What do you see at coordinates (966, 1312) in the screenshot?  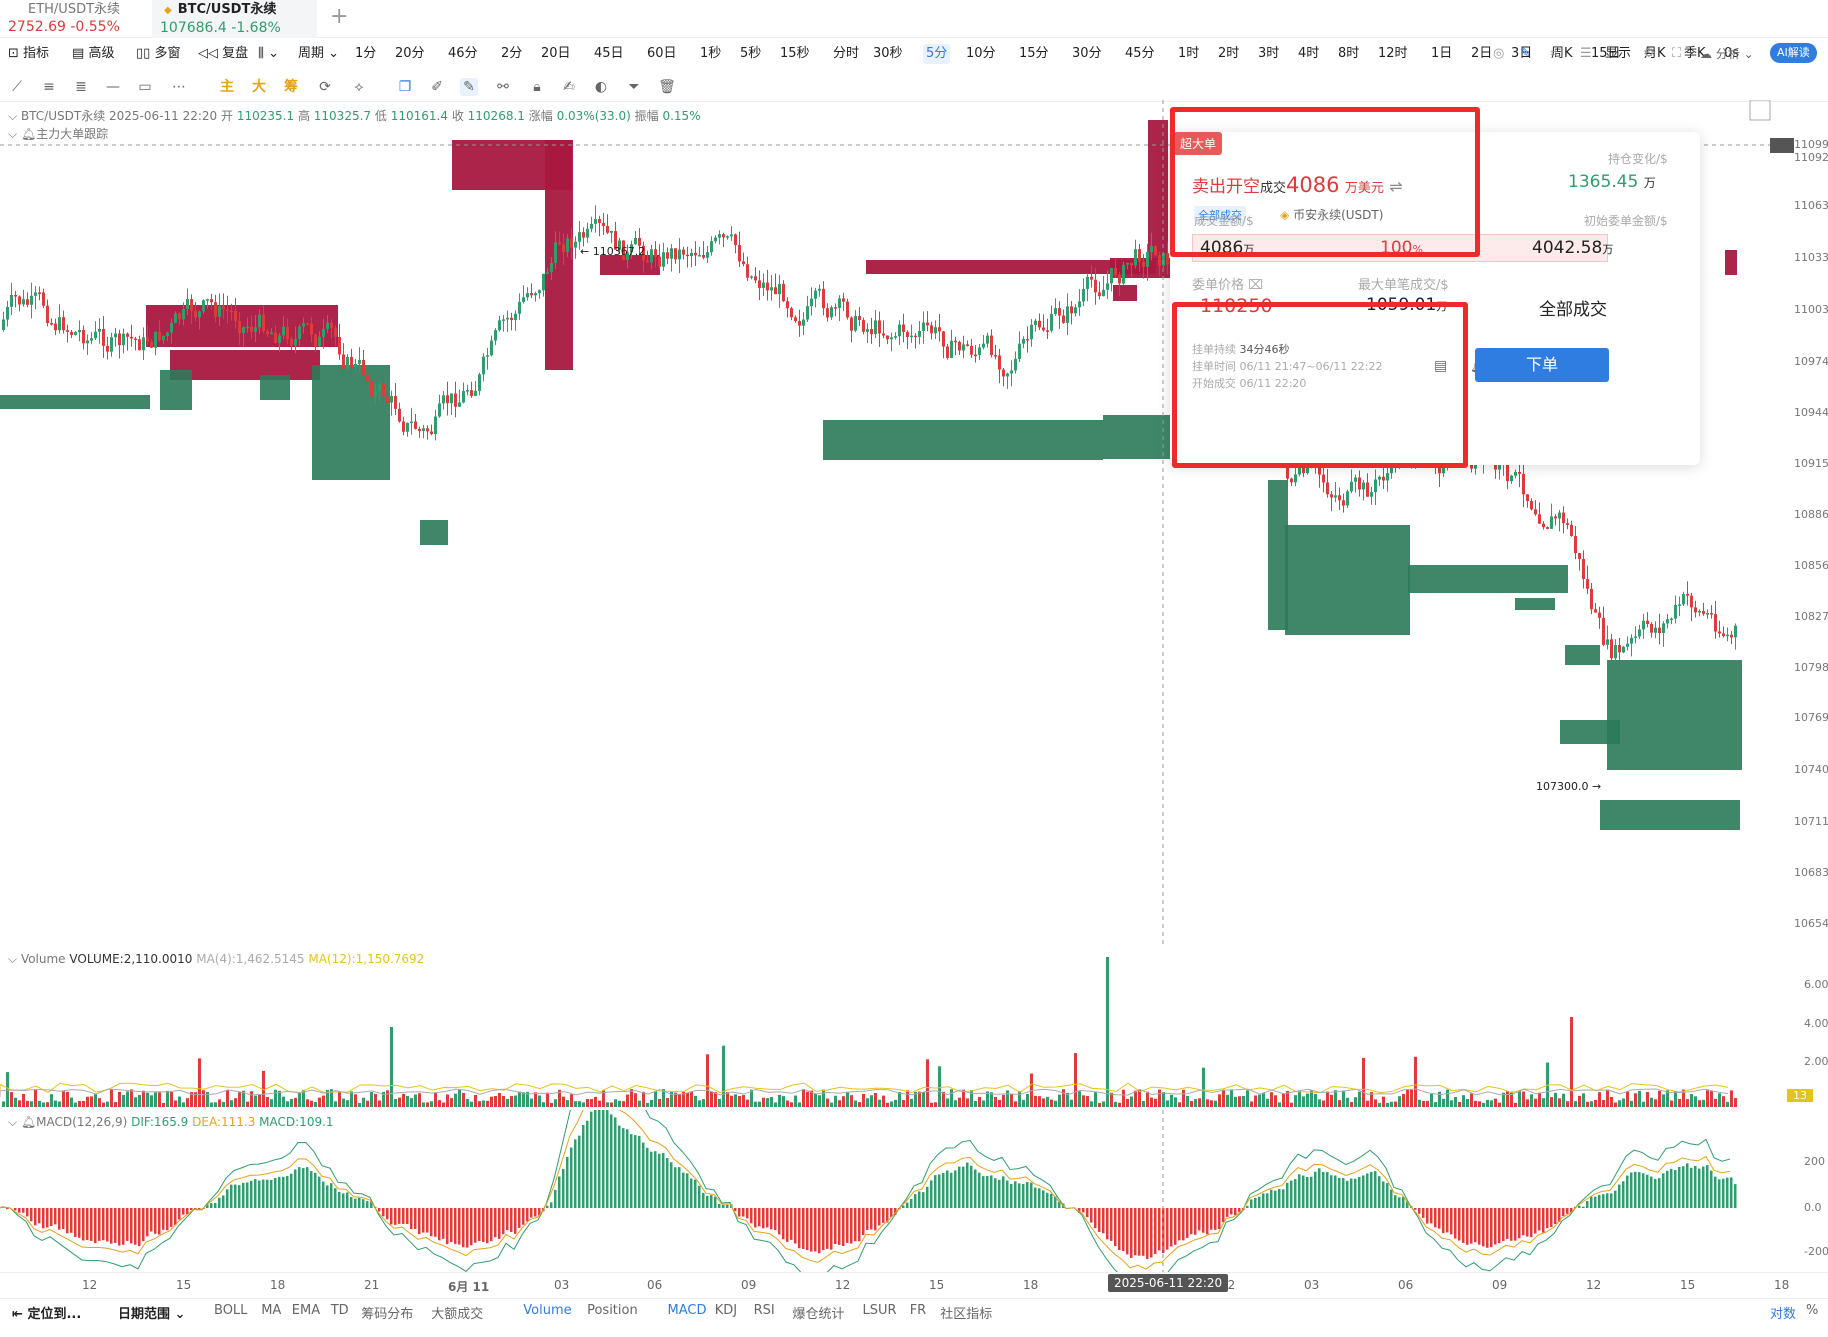 I see `indicator-option: 社区指标` at bounding box center [966, 1312].